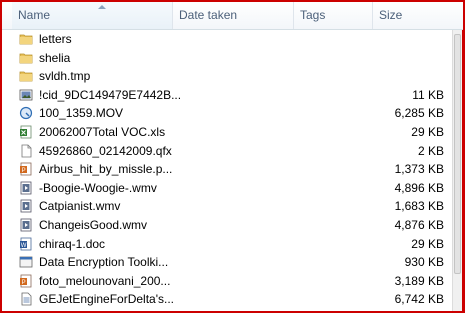 The image size is (465, 313). What do you see at coordinates (81, 113) in the screenshot?
I see `file-name: 100_1359.MOV` at bounding box center [81, 113].